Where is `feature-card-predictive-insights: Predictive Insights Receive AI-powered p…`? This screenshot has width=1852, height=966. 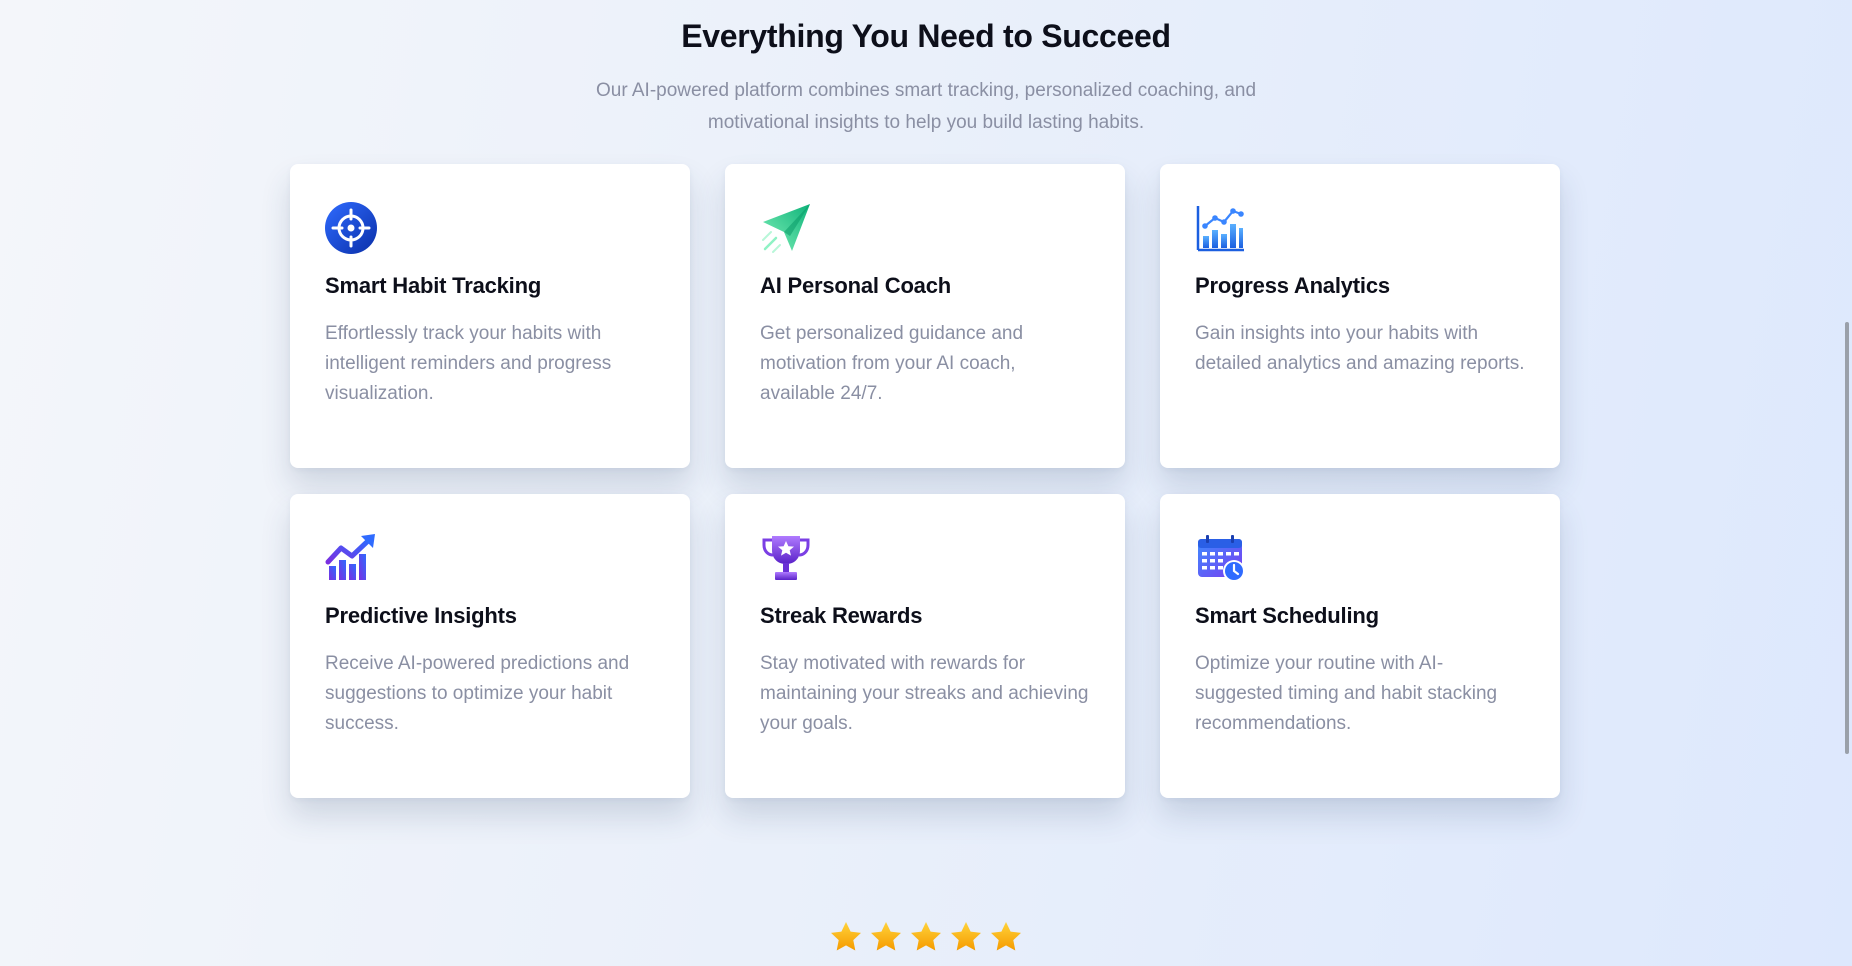
feature-card-predictive-insights: Predictive Insights Receive AI-powered p… is located at coordinates (490, 646).